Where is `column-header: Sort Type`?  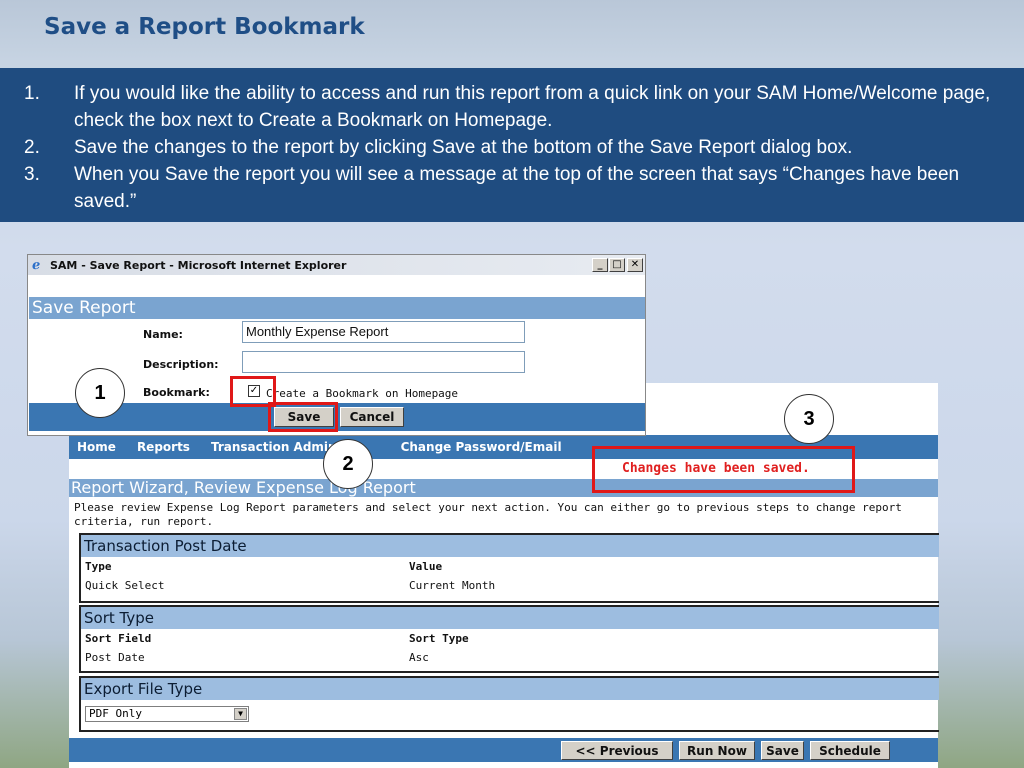 column-header: Sort Type is located at coordinates (439, 638).